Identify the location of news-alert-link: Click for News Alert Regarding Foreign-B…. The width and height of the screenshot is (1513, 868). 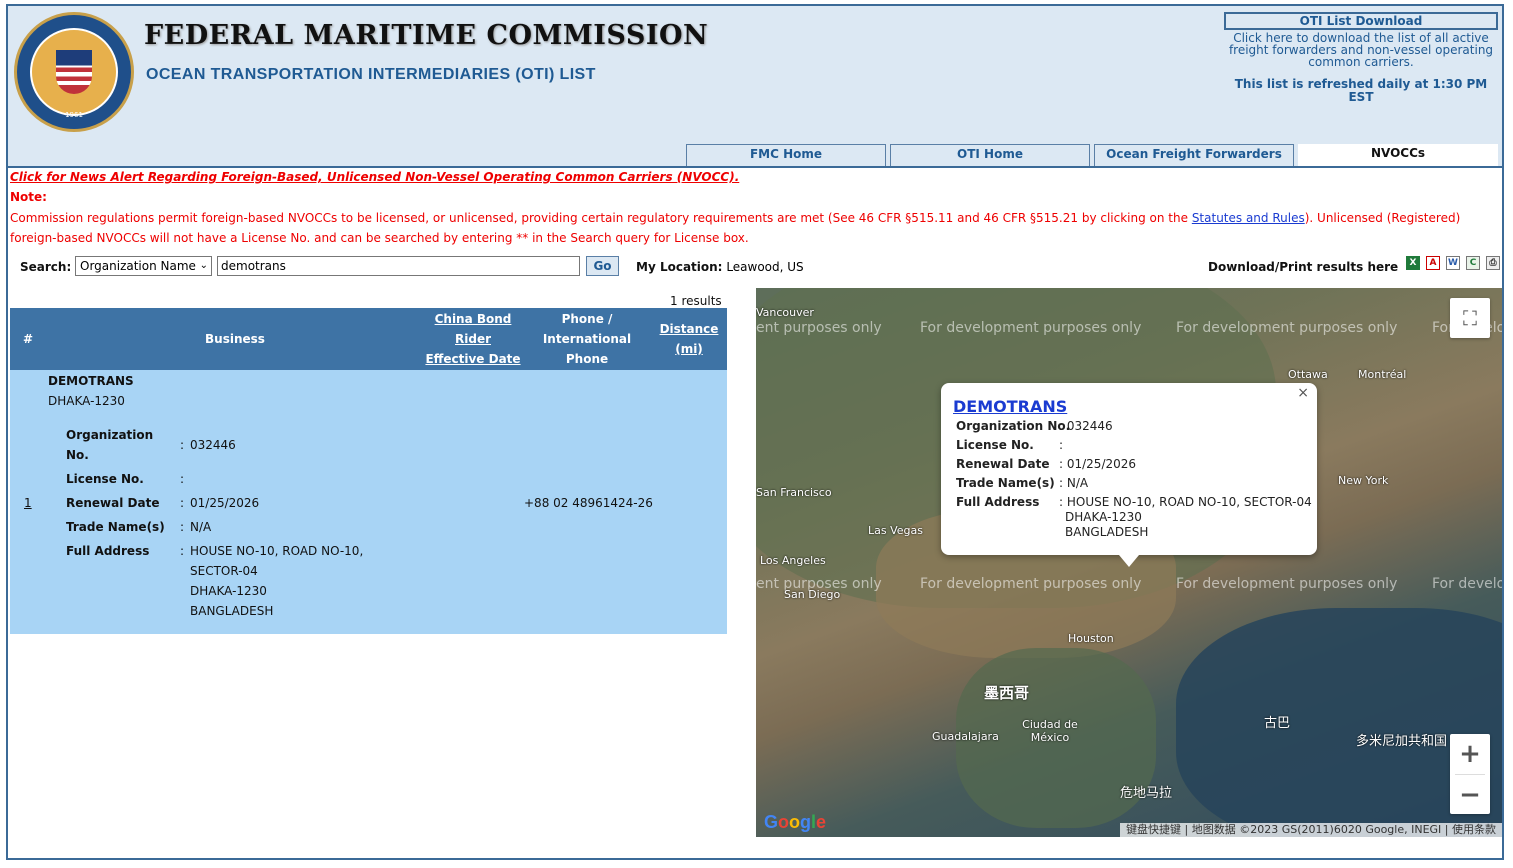
(374, 177).